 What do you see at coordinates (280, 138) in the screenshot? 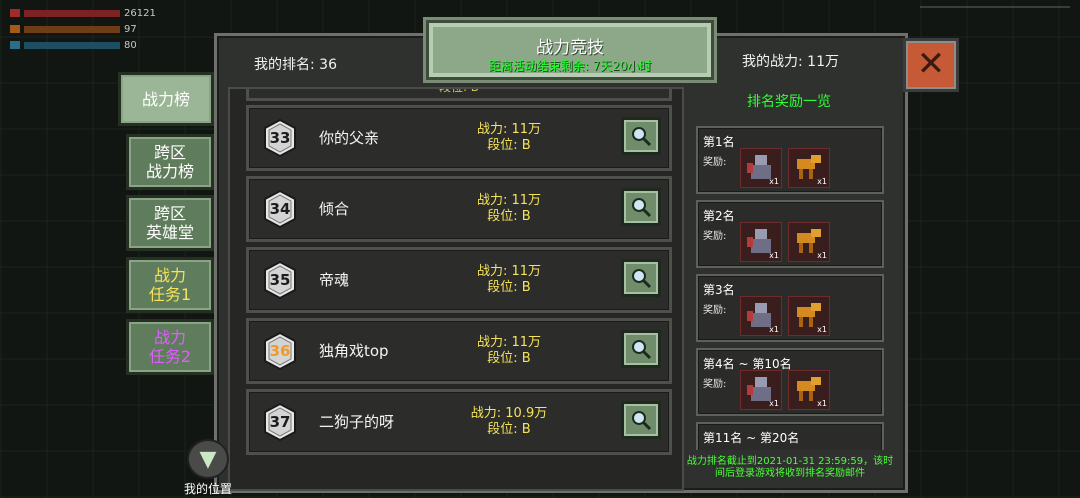
I see `rank-badge-icon: 33` at bounding box center [280, 138].